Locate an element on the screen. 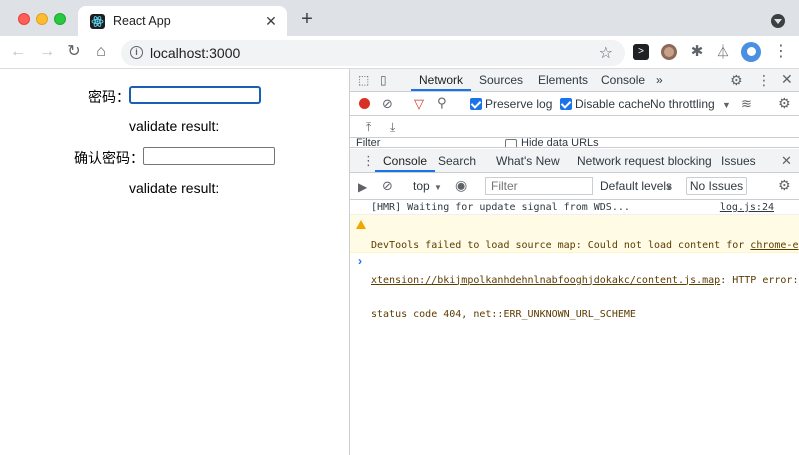  new-tab-button: + is located at coordinates (307, 19).